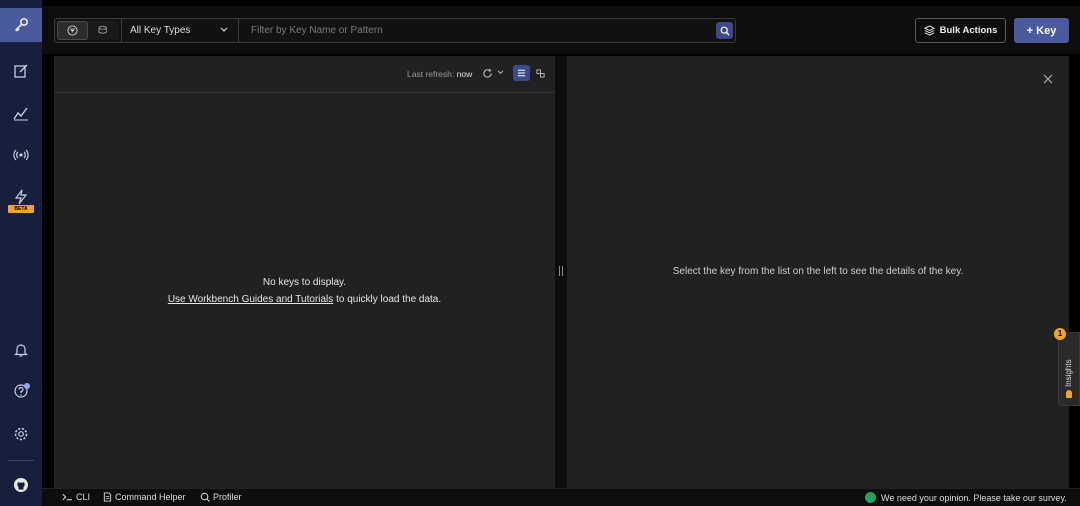  I want to click on bell-icon, so click(21, 350).